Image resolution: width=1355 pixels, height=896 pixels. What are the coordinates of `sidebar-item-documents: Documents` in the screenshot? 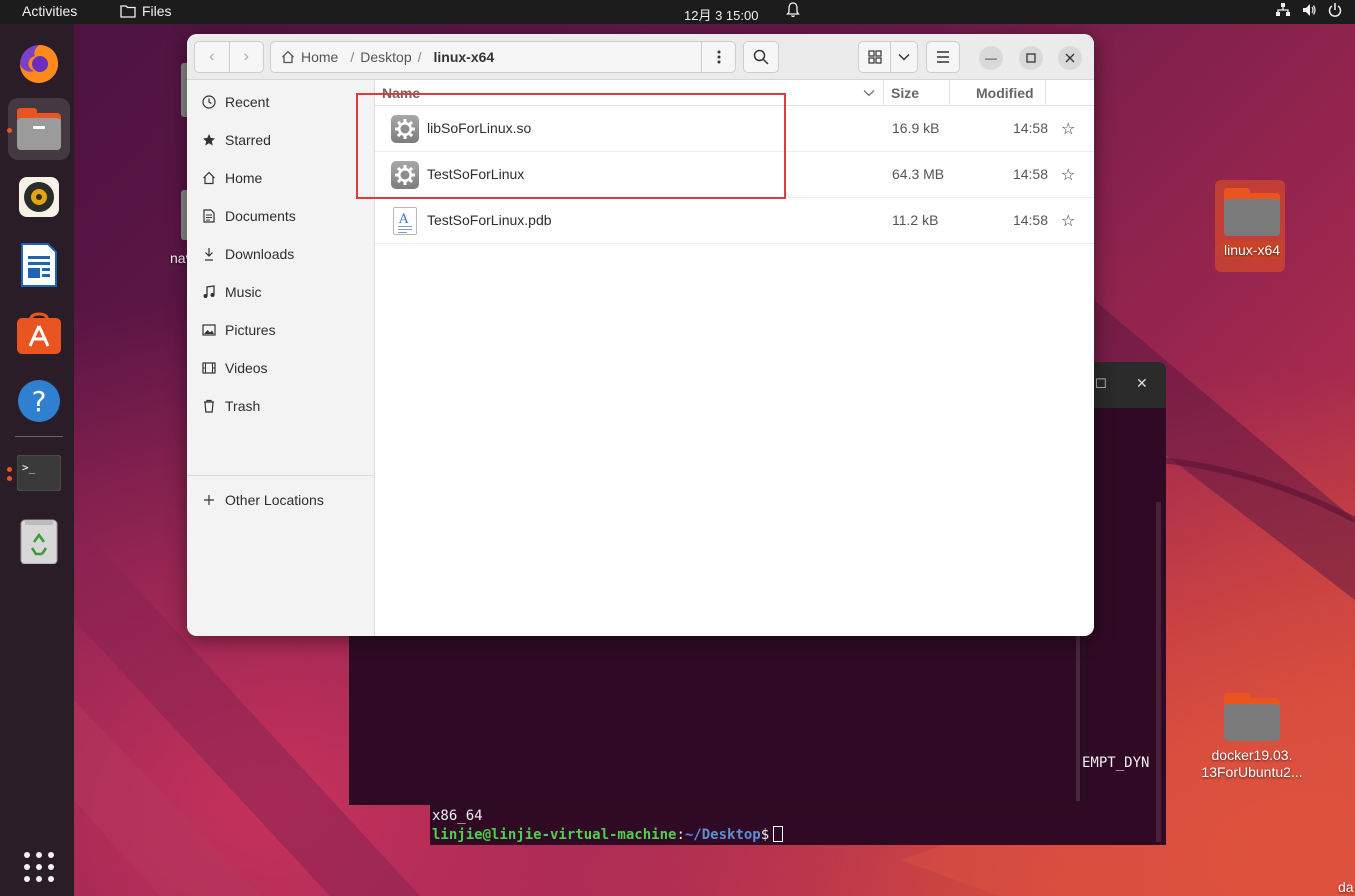 It's located at (281, 216).